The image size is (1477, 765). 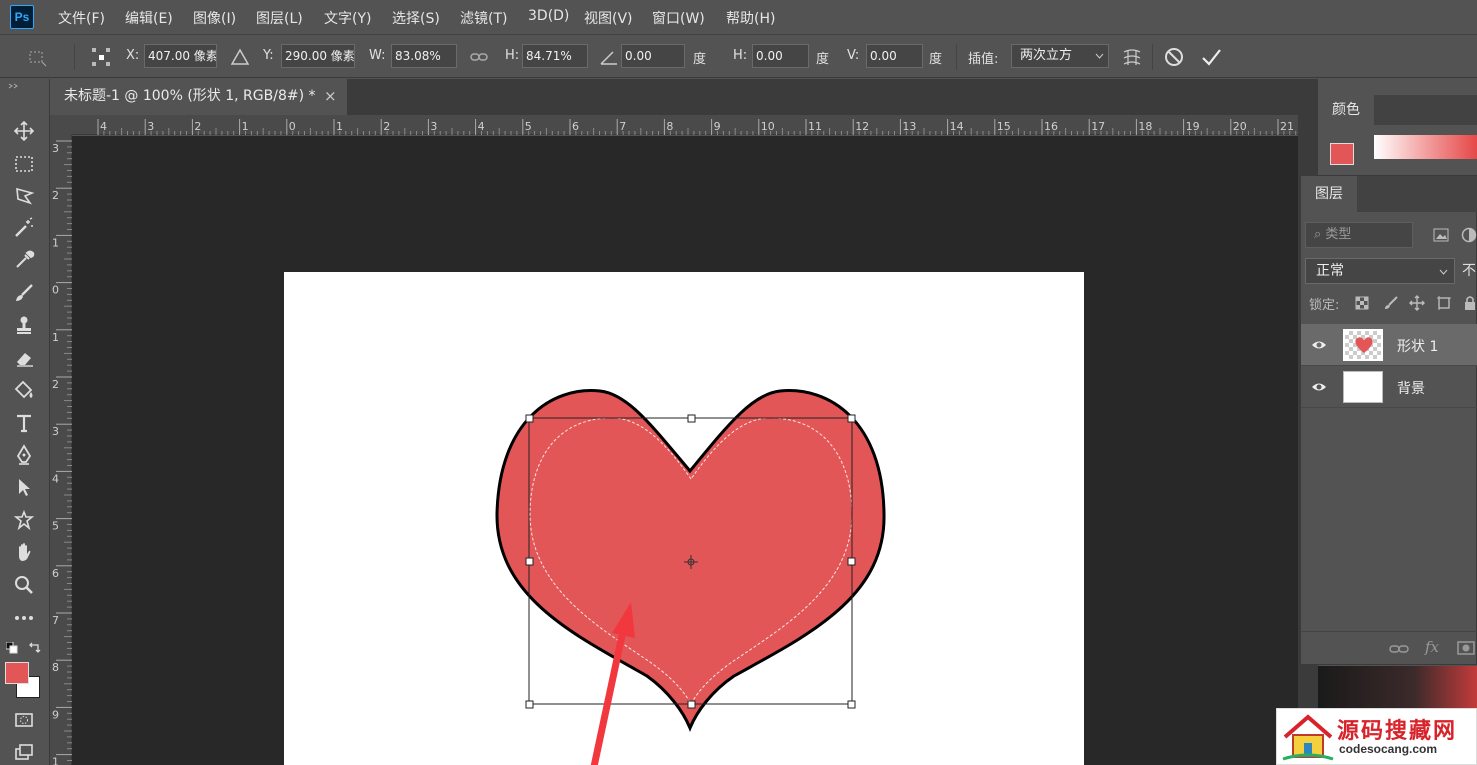 What do you see at coordinates (1417, 303) in the screenshot?
I see `lock-position-icon` at bounding box center [1417, 303].